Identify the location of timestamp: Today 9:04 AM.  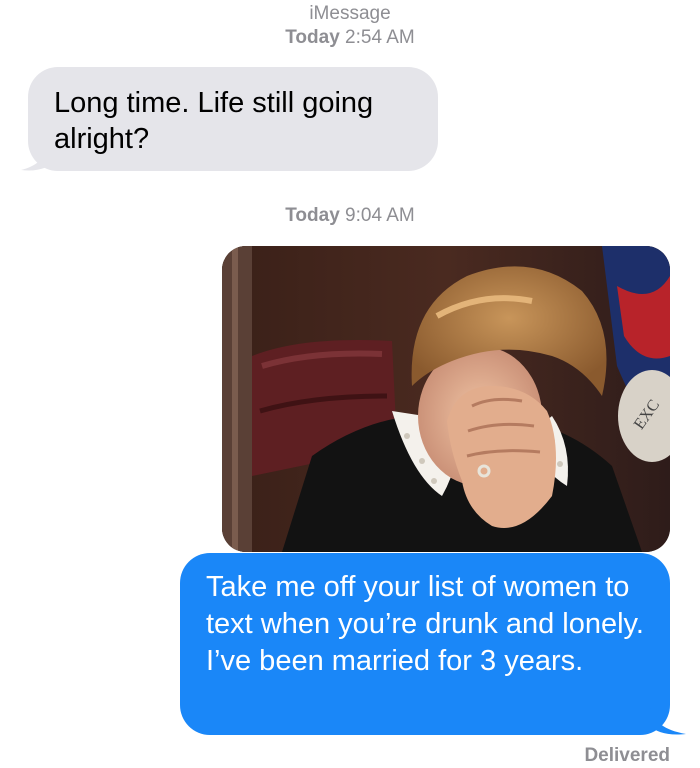
(350, 216).